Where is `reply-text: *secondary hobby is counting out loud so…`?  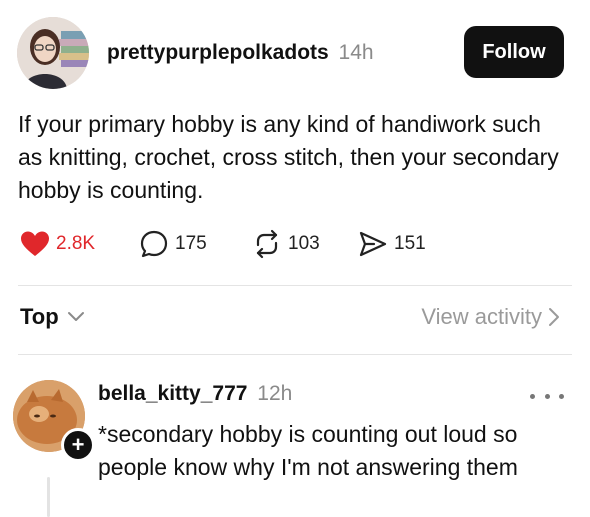 reply-text: *secondary hobby is counting out loud so… is located at coordinates (308, 450).